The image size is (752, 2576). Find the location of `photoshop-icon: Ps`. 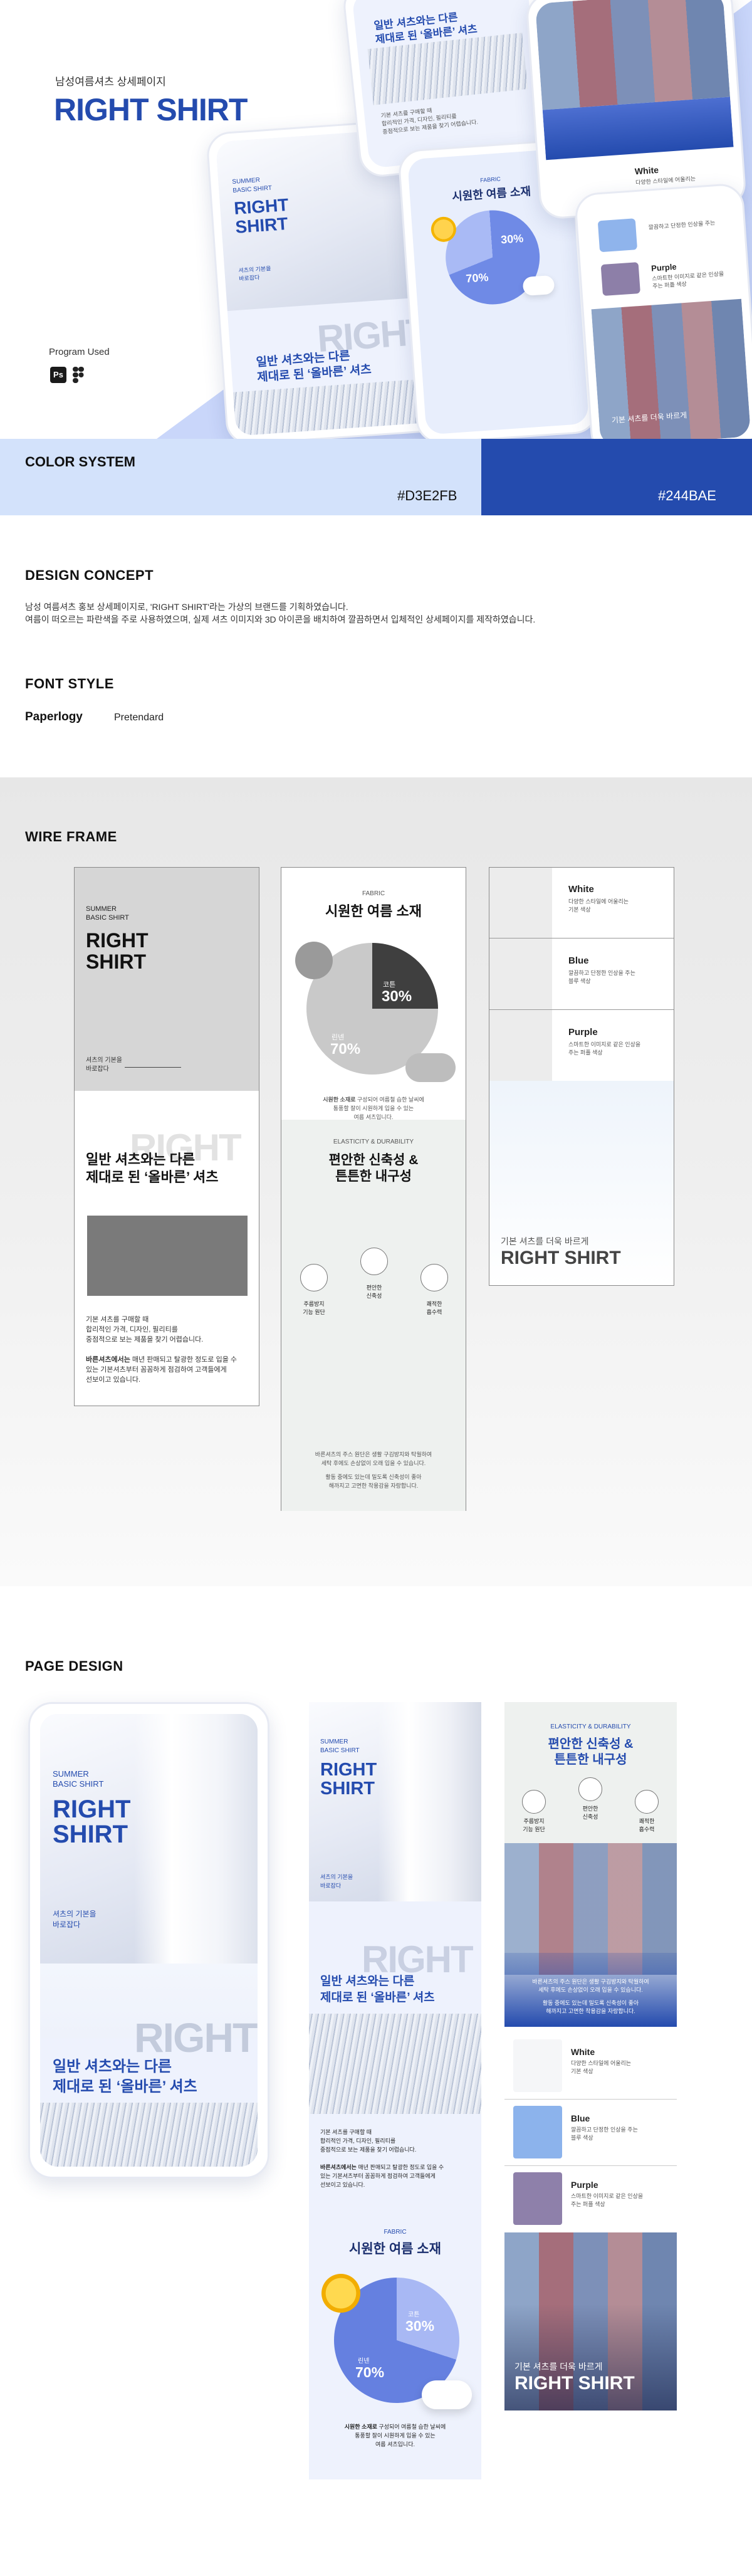

photoshop-icon: Ps is located at coordinates (58, 375).